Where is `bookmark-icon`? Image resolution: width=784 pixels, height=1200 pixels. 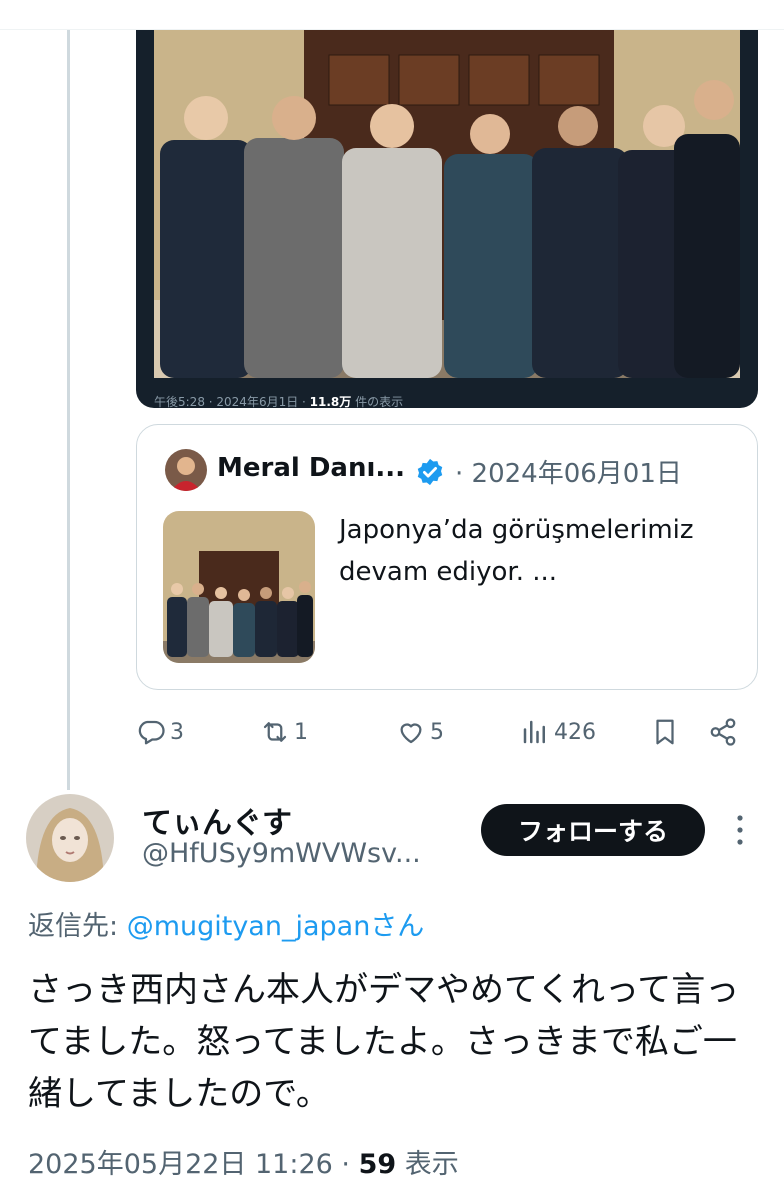
bookmark-icon is located at coordinates (665, 732).